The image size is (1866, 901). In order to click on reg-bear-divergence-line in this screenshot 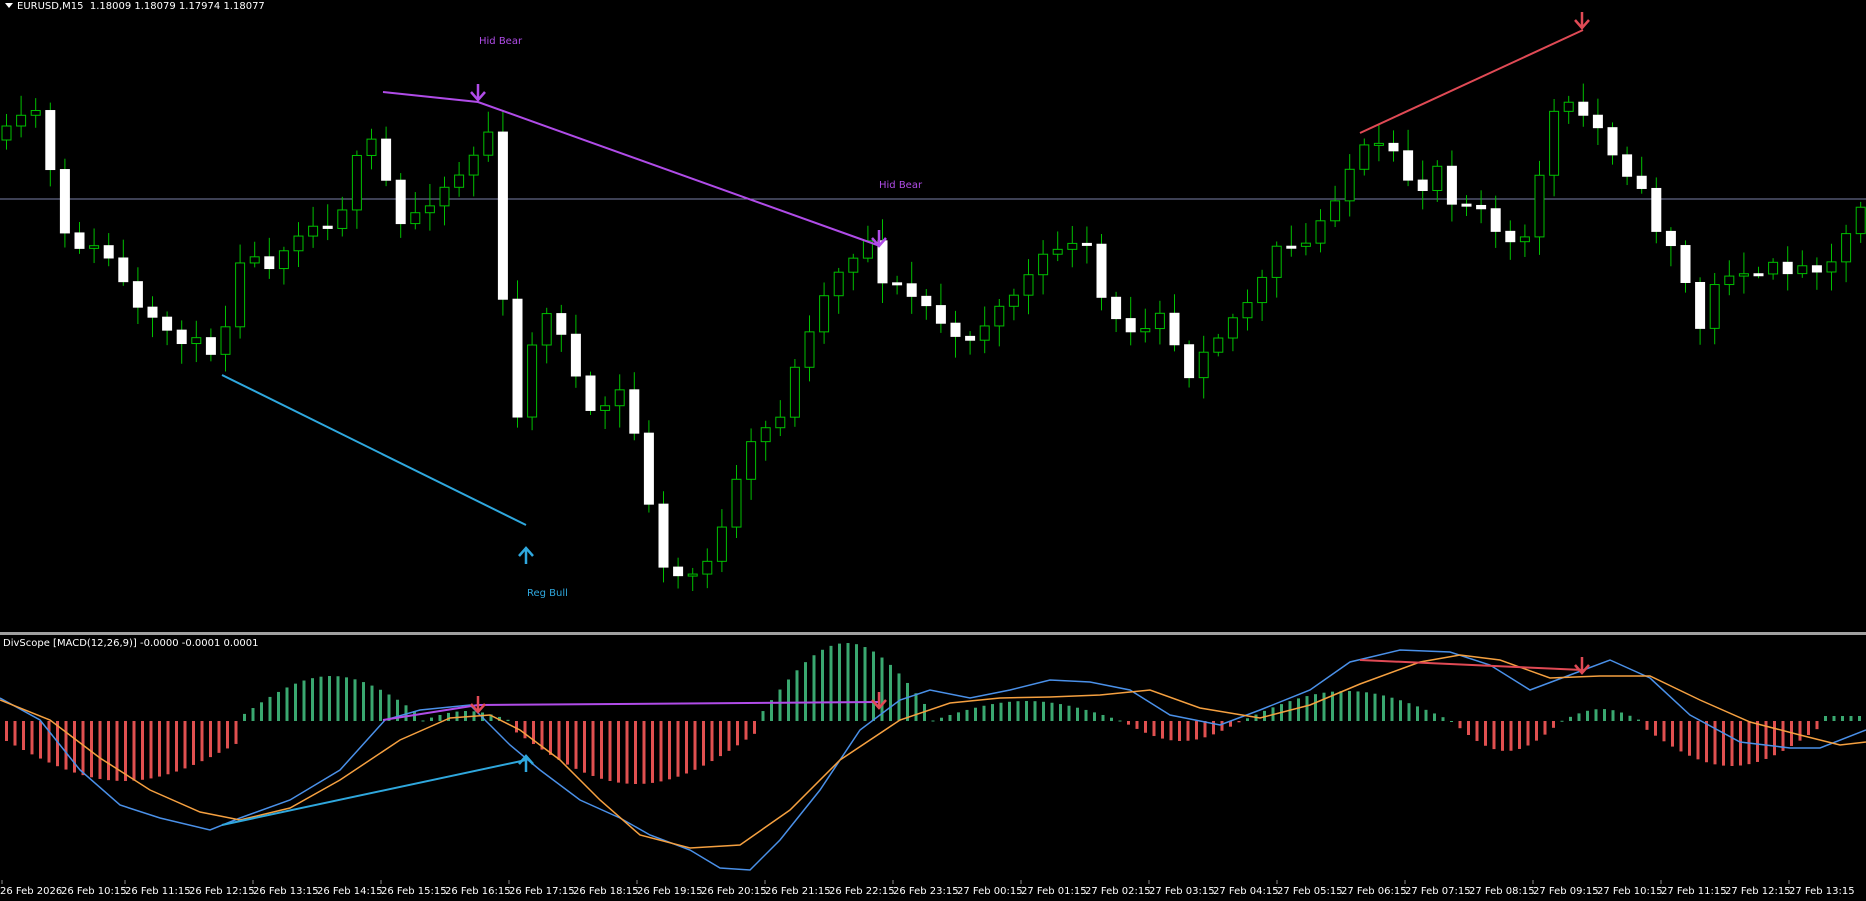, I will do `click(1471, 665)`.